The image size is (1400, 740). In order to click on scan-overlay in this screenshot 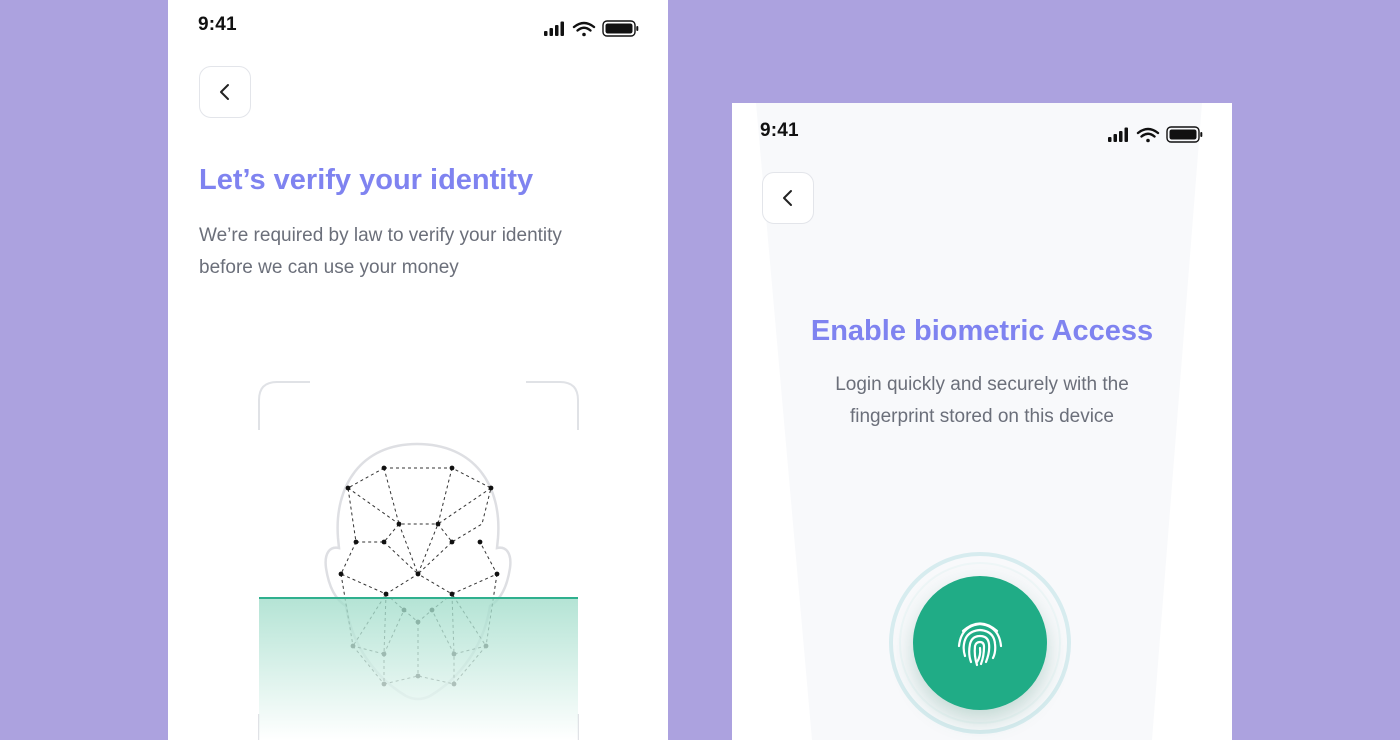, I will do `click(418, 668)`.